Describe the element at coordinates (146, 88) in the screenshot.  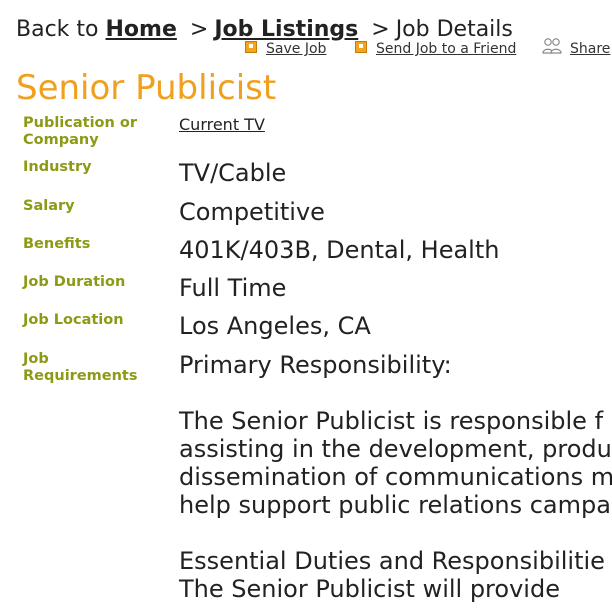
I see `page-title: Senior Publicist` at that location.